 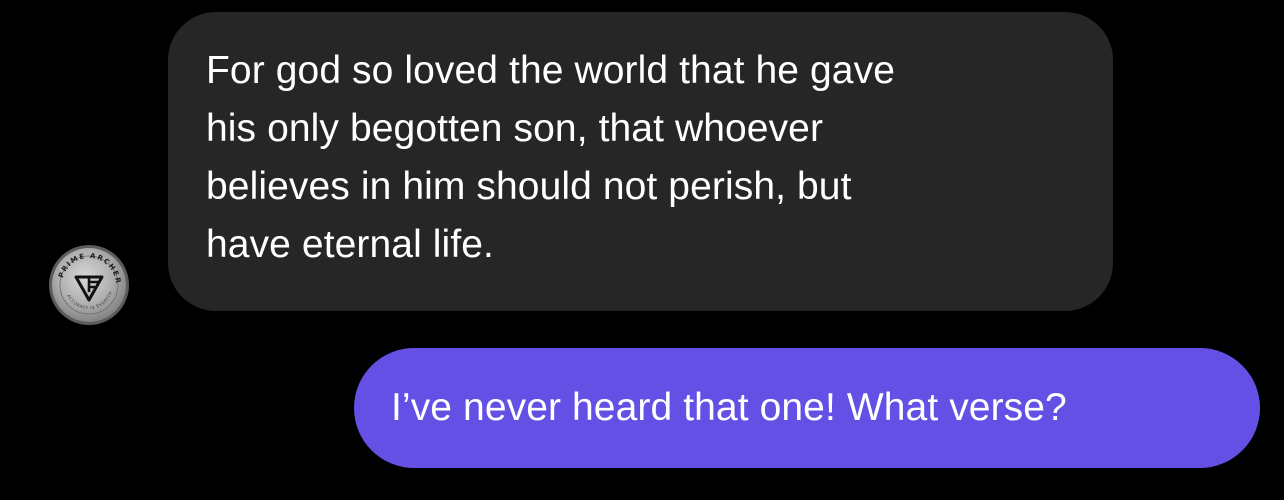 What do you see at coordinates (350, 244) in the screenshot?
I see `incoming-message-line: have eternal life.` at bounding box center [350, 244].